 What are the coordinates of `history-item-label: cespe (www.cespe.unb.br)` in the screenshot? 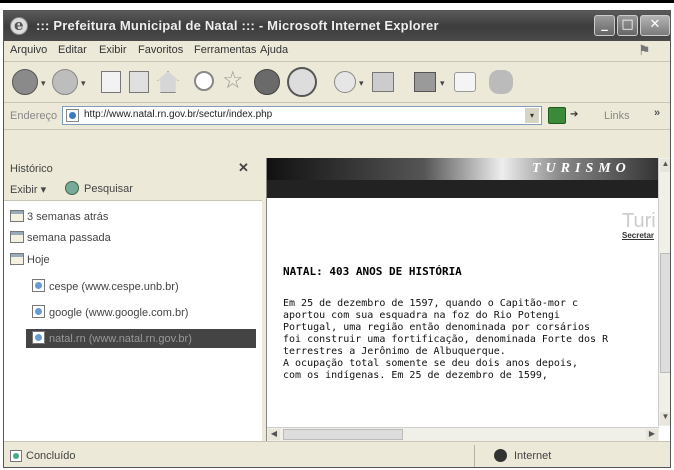 It's located at (114, 287).